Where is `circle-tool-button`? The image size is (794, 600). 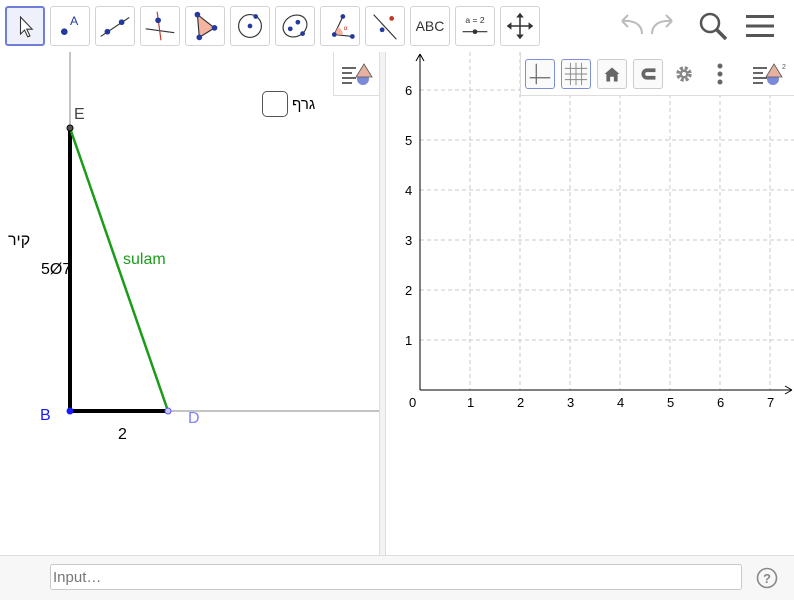
circle-tool-button is located at coordinates (250, 26).